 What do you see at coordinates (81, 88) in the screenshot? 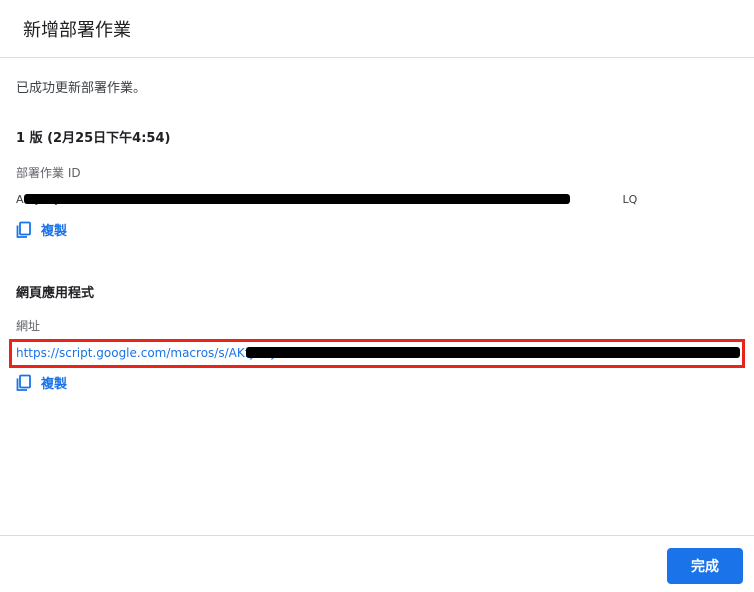
I see `success-message: 已成功更新部署作業。` at bounding box center [81, 88].